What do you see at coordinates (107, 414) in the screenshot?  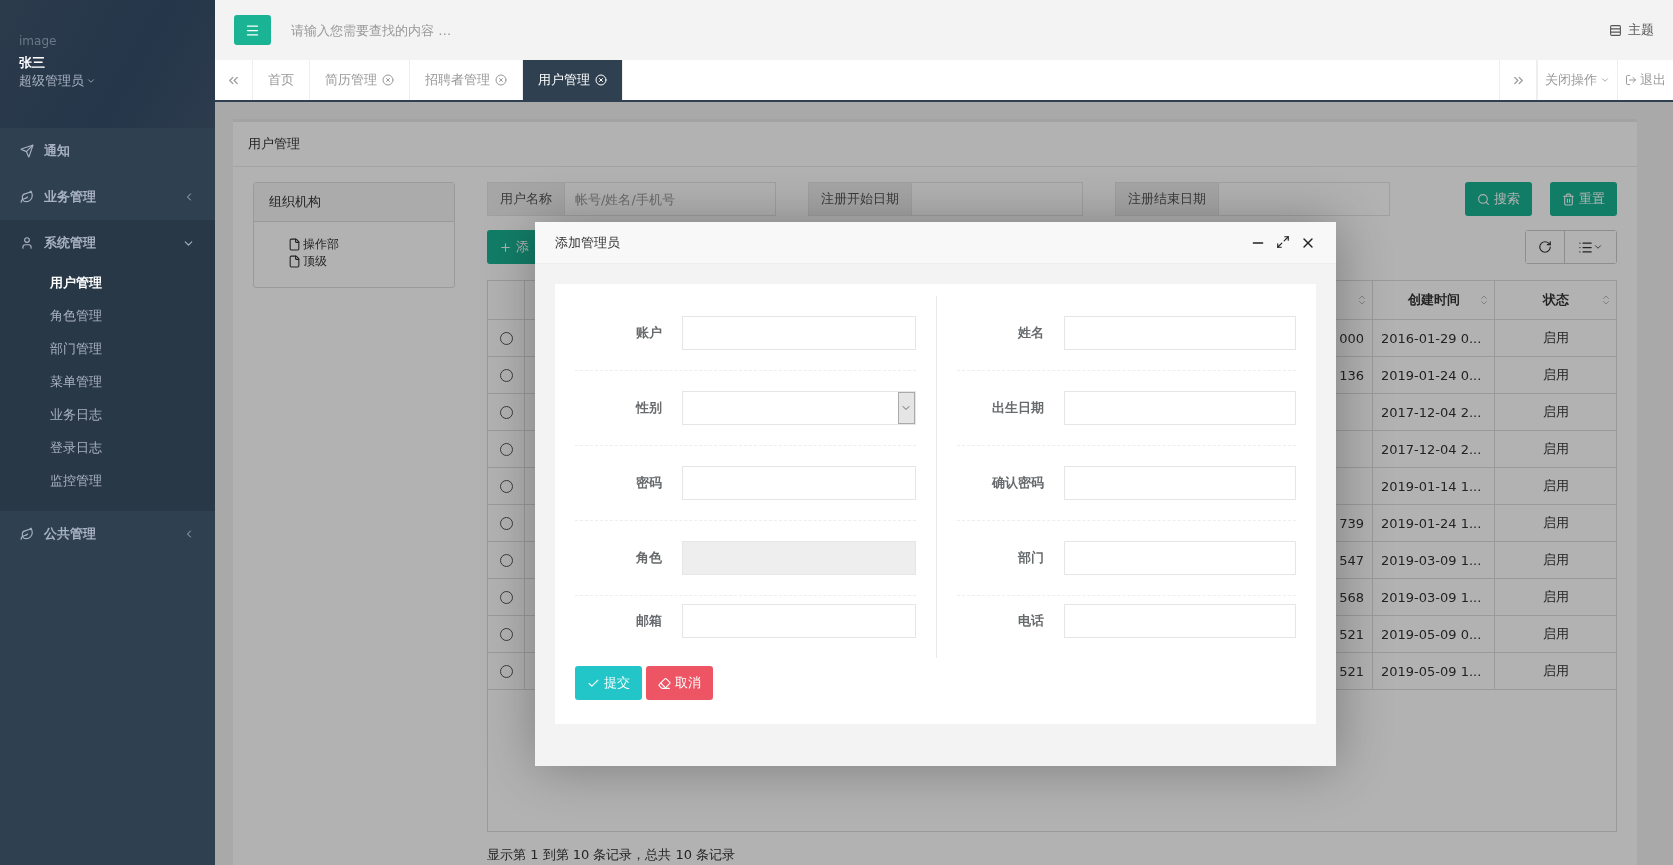 I see `nav-subitem: 业务日志` at bounding box center [107, 414].